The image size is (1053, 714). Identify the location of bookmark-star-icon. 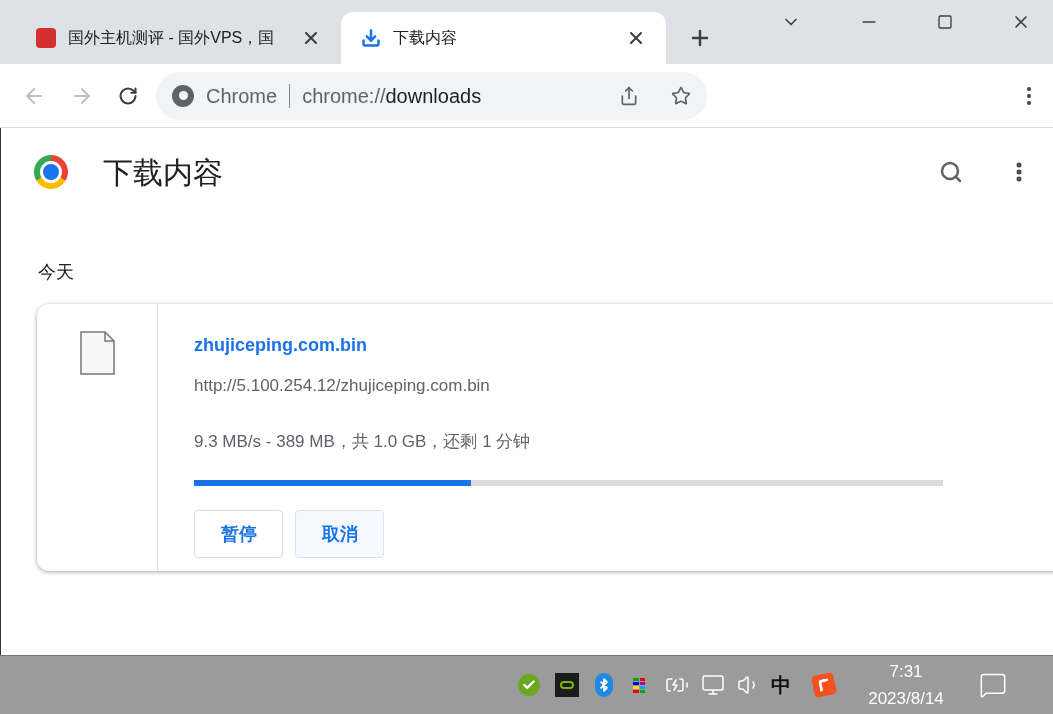
(681, 95).